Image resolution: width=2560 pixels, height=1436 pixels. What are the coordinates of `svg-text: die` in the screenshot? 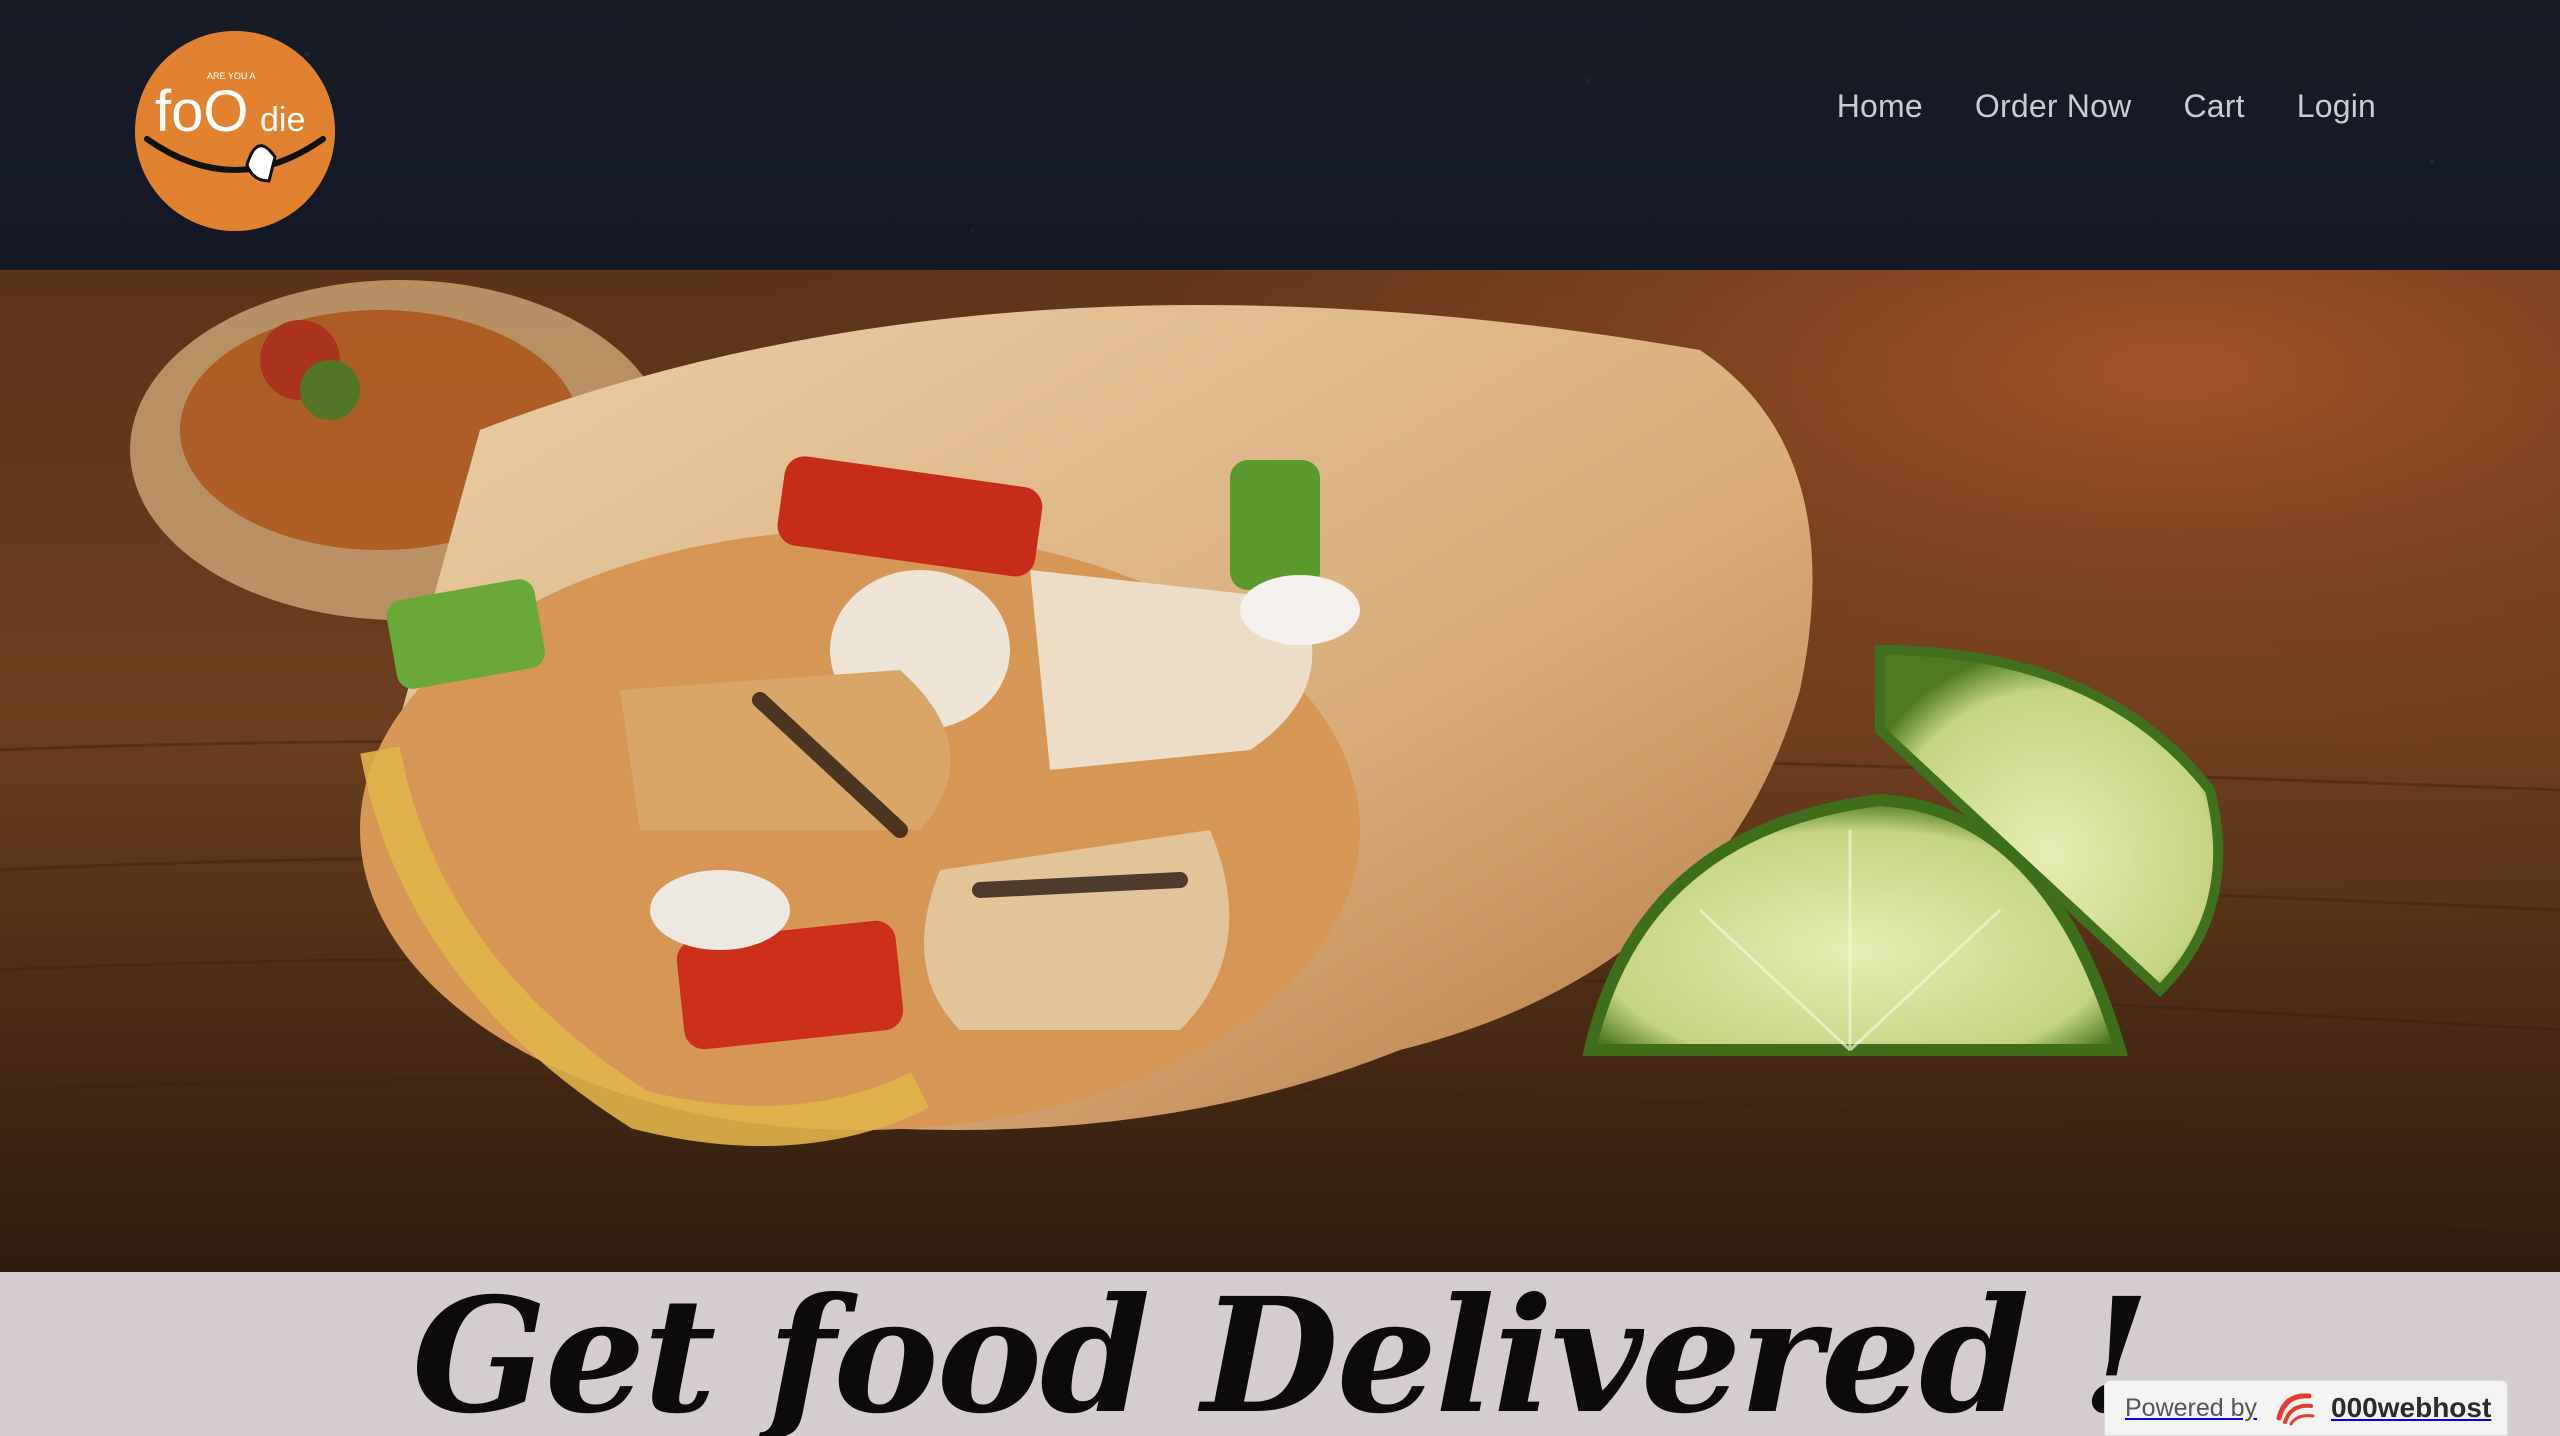 It's located at (282, 120).